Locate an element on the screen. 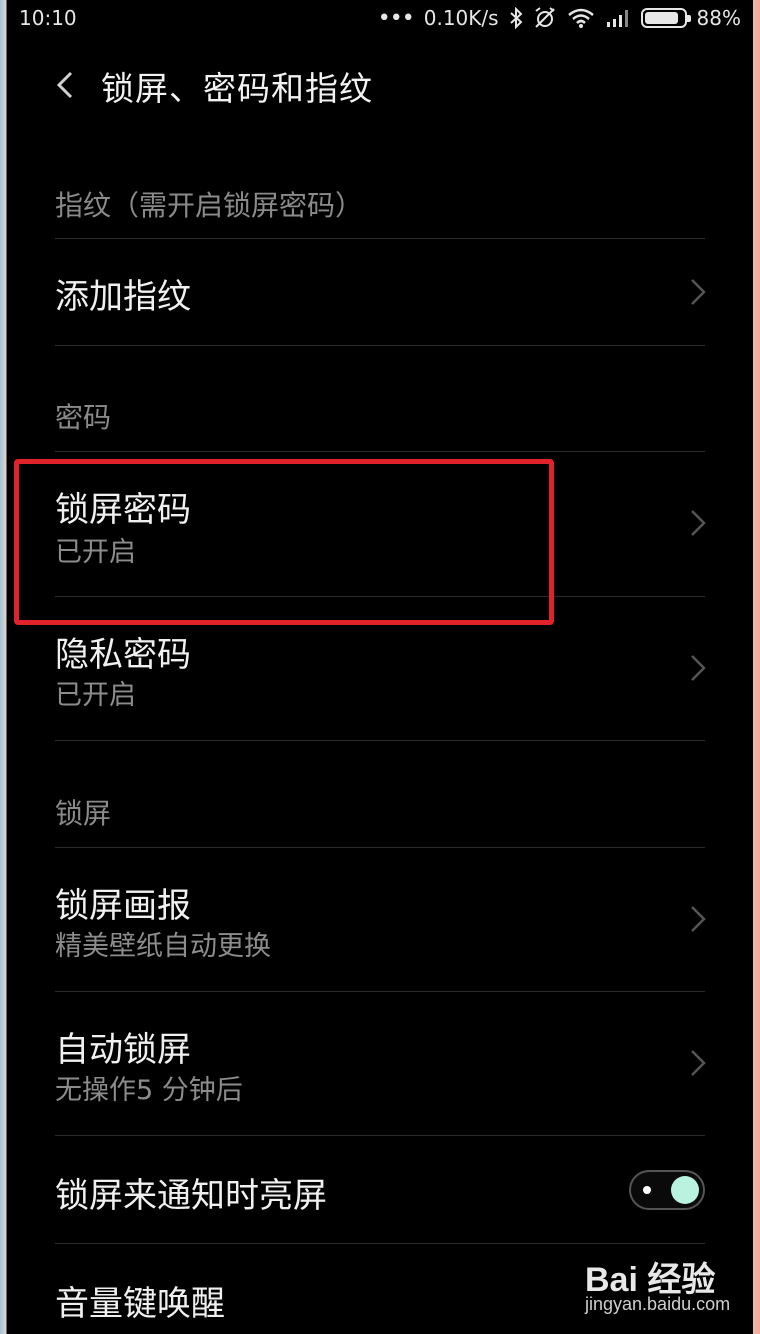 This screenshot has width=760, height=1334. back-arrow-icon is located at coordinates (67, 85).